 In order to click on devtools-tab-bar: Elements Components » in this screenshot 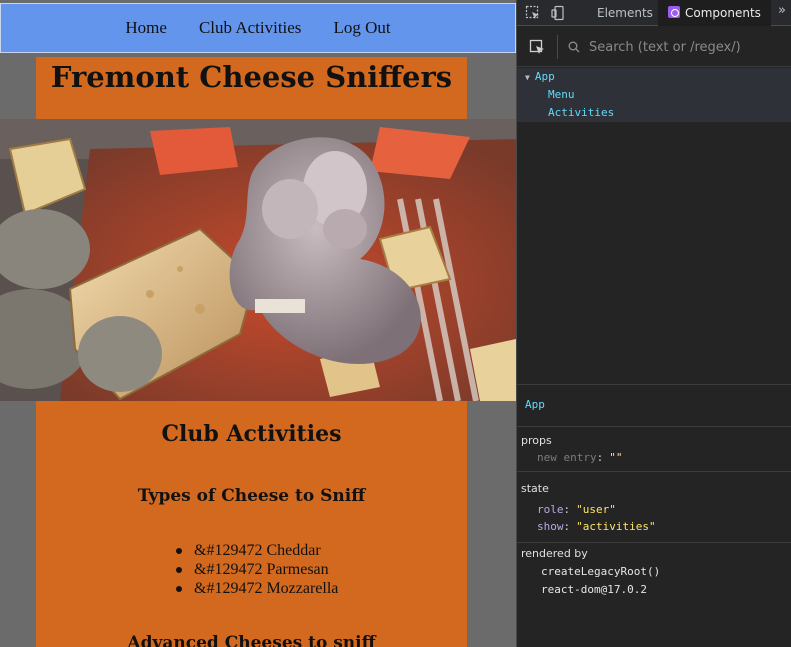, I will do `click(654, 13)`.